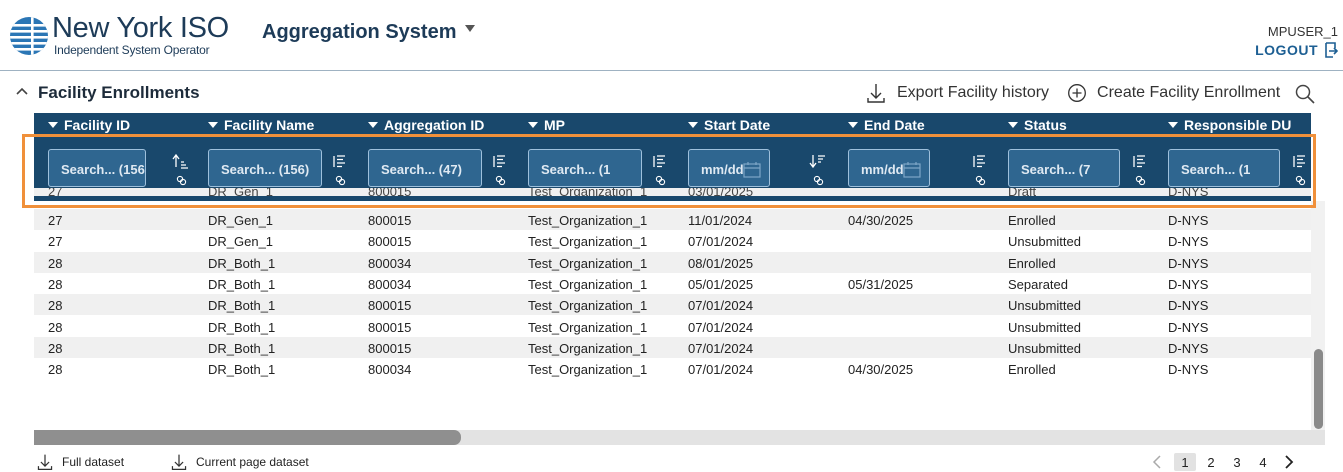 This screenshot has width=1343, height=472. I want to click on chevron-up-icon, so click(22, 91).